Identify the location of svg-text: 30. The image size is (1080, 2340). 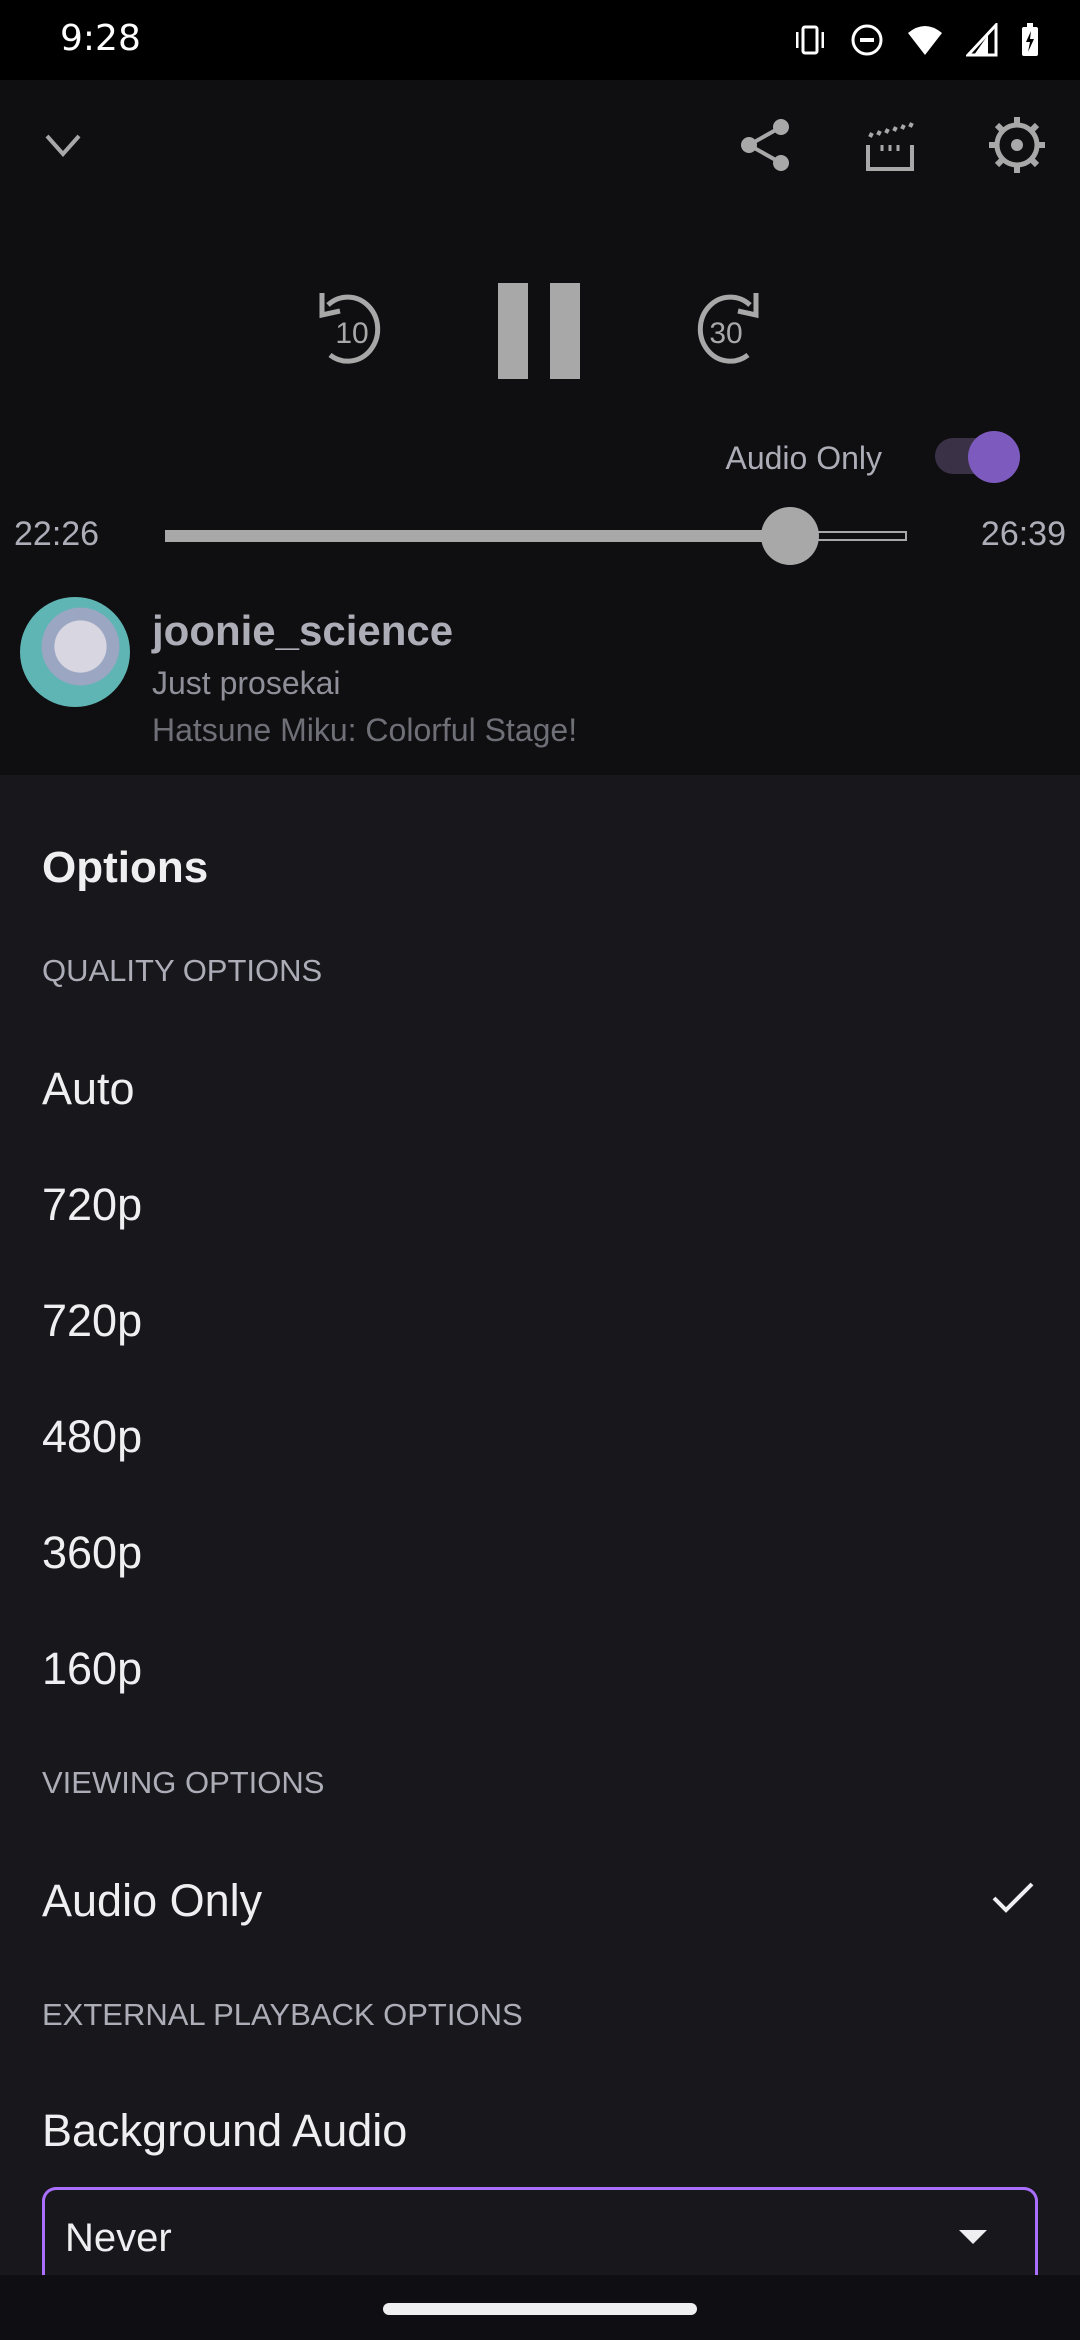
(725, 333).